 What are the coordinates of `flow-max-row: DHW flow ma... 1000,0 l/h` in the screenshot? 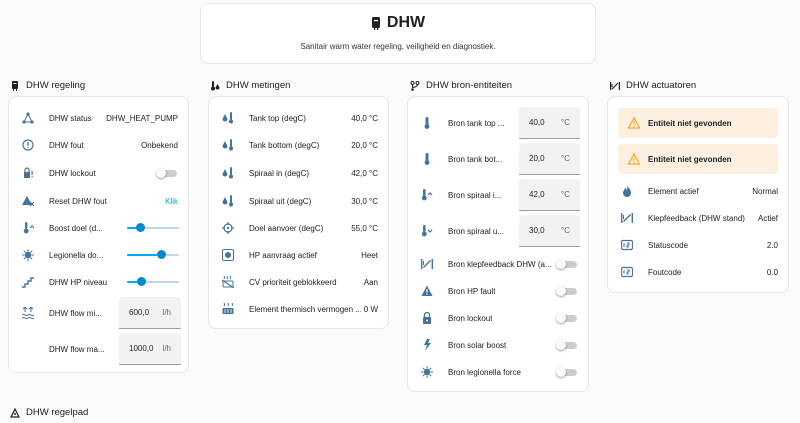 It's located at (98, 349).